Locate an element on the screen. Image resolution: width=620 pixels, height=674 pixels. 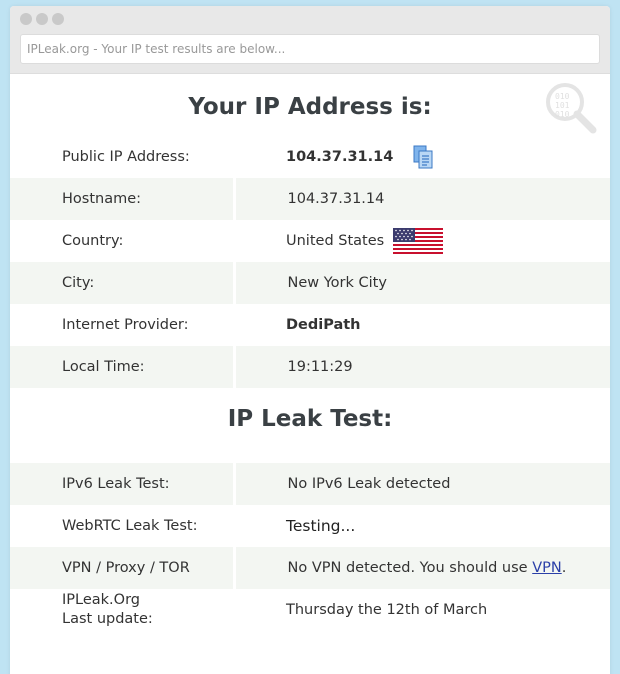
table-row: City: New York City is located at coordinates (310, 283).